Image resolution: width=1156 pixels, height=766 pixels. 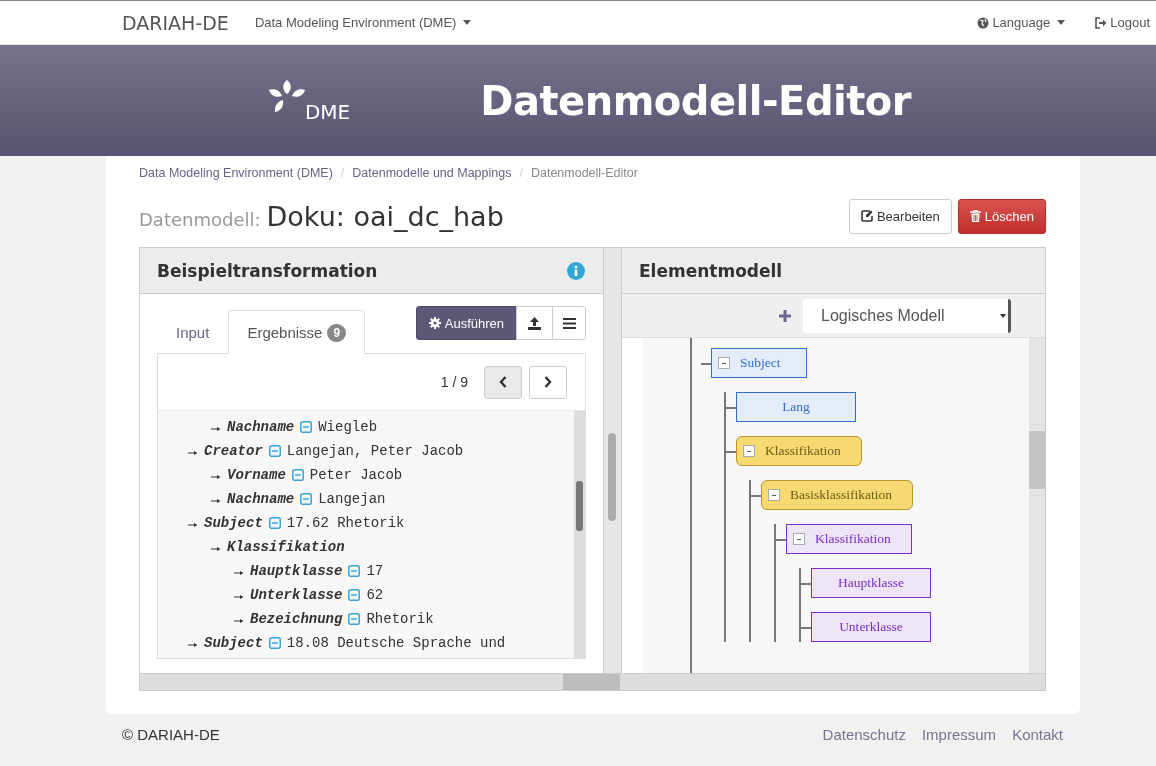 What do you see at coordinates (348, 427) in the screenshot?
I see `element-value: Wiegleb` at bounding box center [348, 427].